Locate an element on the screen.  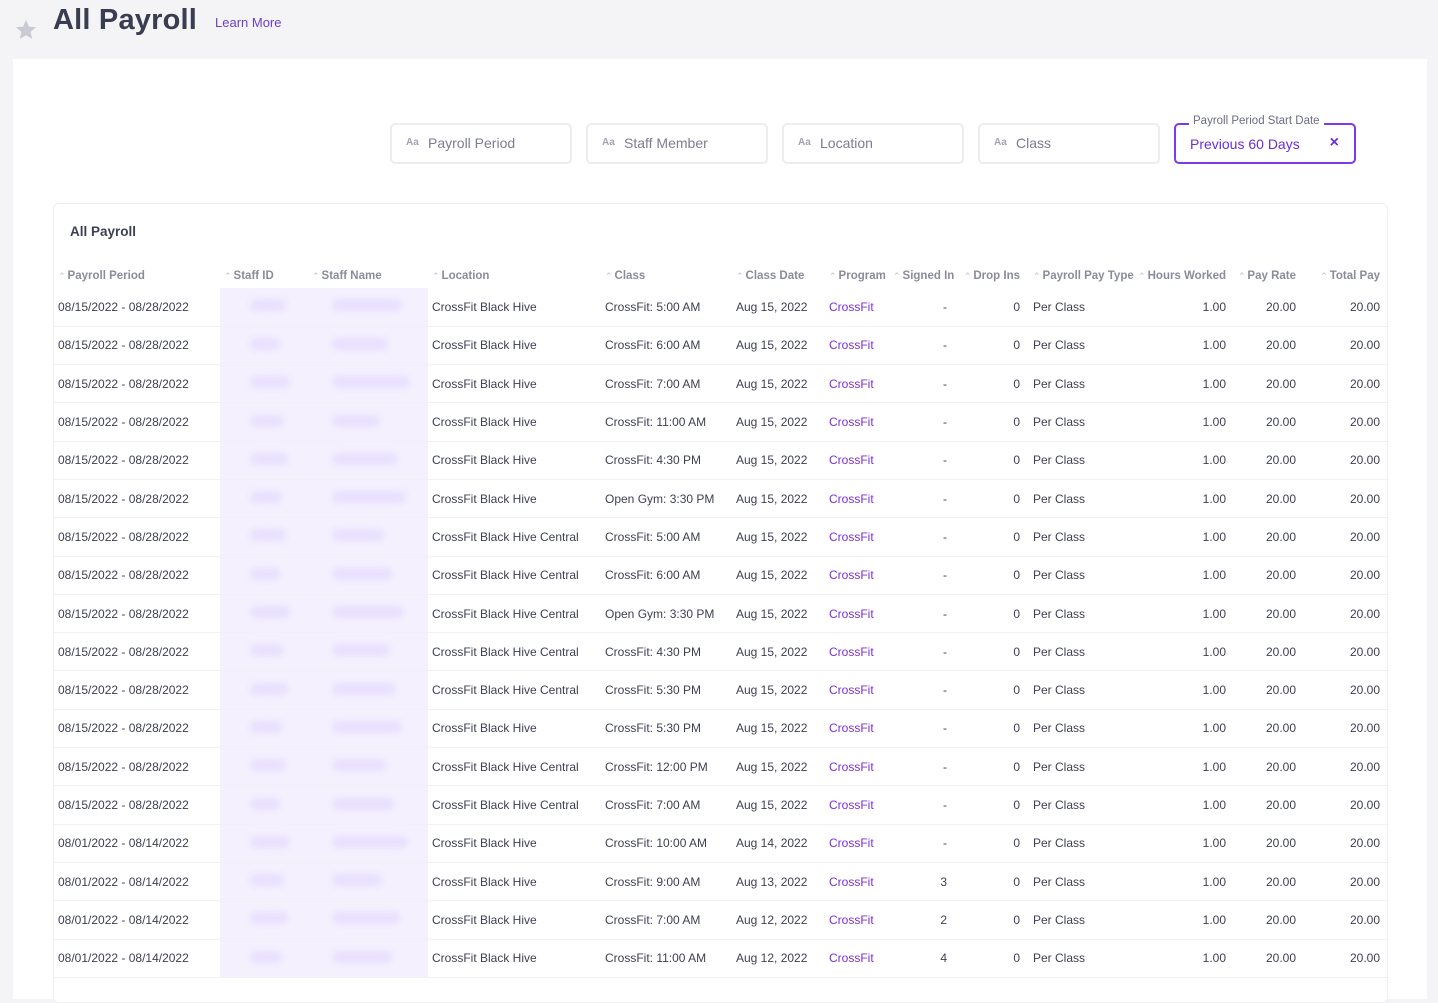
column-header-class-date: ⌃ Class Date is located at coordinates (778, 276).